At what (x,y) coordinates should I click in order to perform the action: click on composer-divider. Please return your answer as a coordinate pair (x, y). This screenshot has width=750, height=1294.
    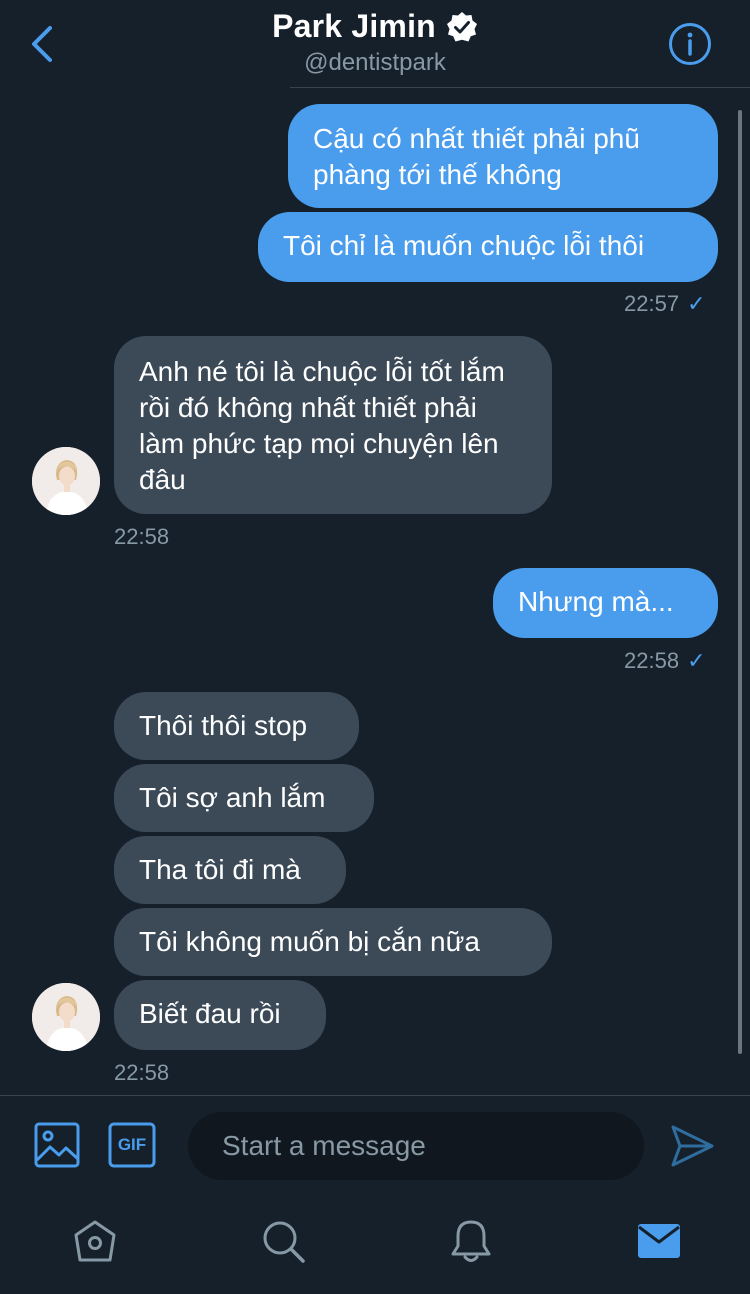
    Looking at the image, I should click on (375, 1095).